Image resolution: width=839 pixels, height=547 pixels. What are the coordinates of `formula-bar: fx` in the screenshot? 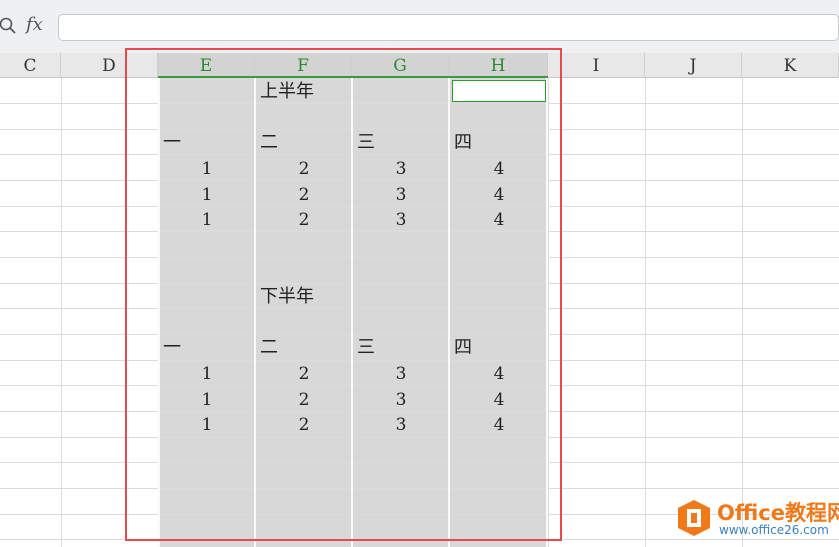 It's located at (419, 26).